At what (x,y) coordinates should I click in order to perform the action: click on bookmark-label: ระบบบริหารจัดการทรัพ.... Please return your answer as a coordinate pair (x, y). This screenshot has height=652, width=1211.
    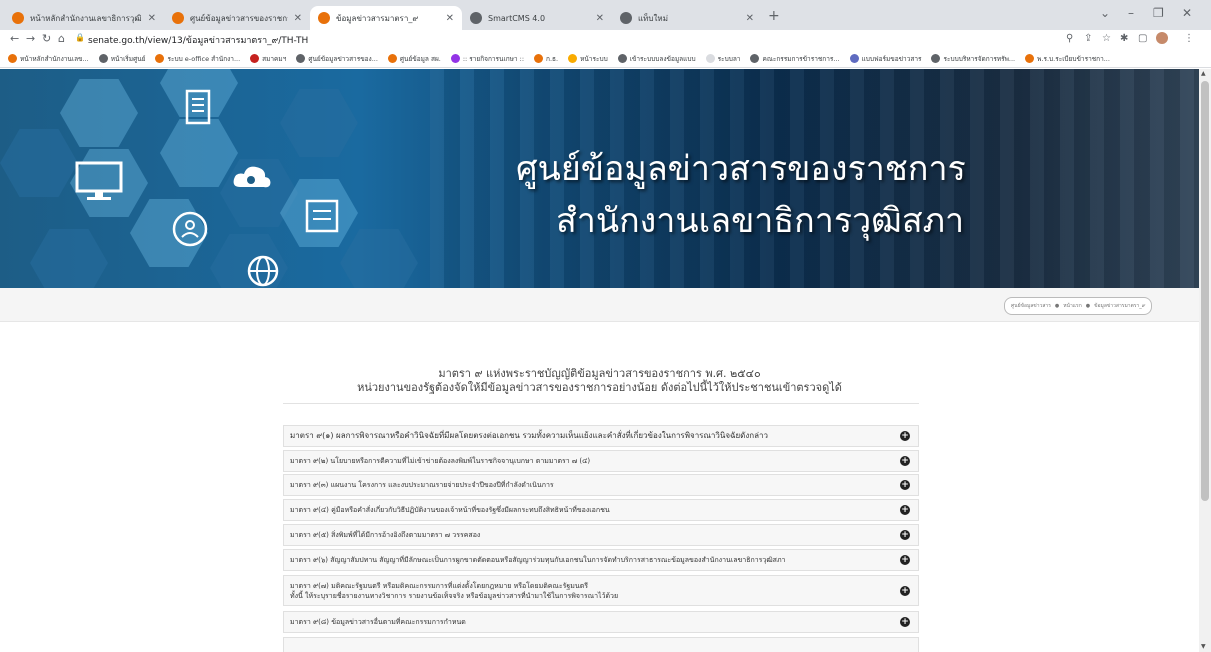
    Looking at the image, I should click on (979, 58).